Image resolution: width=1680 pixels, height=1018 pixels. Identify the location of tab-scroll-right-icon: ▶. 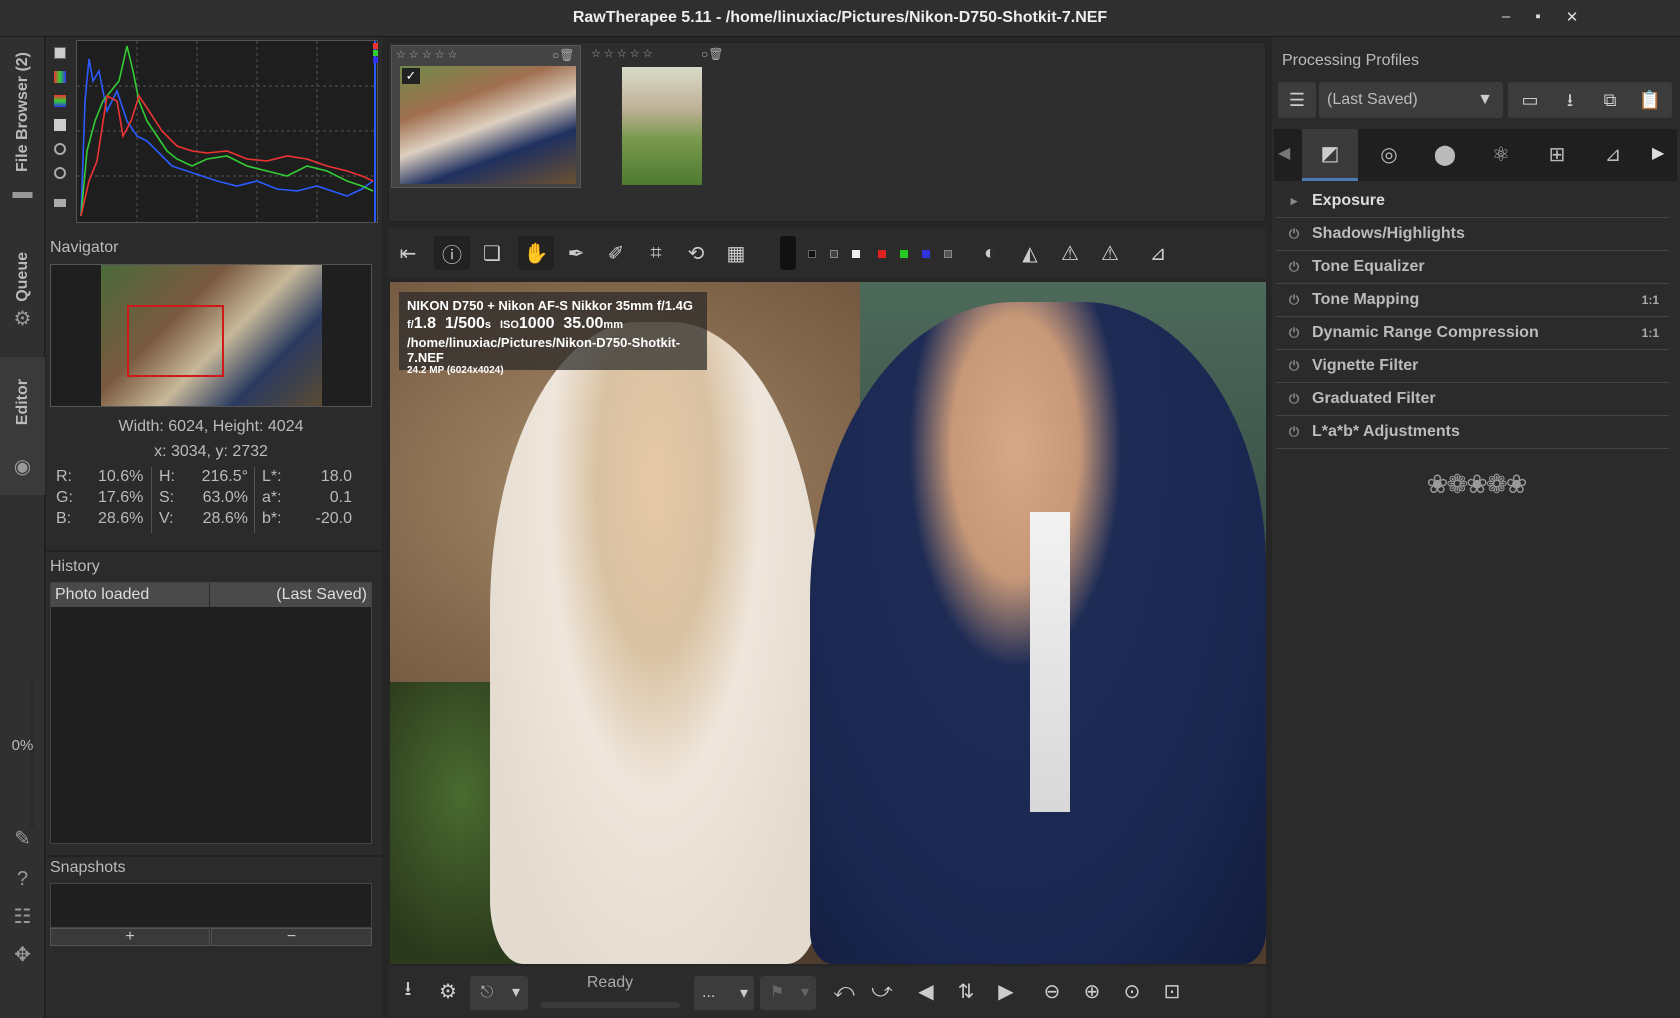
(1658, 153).